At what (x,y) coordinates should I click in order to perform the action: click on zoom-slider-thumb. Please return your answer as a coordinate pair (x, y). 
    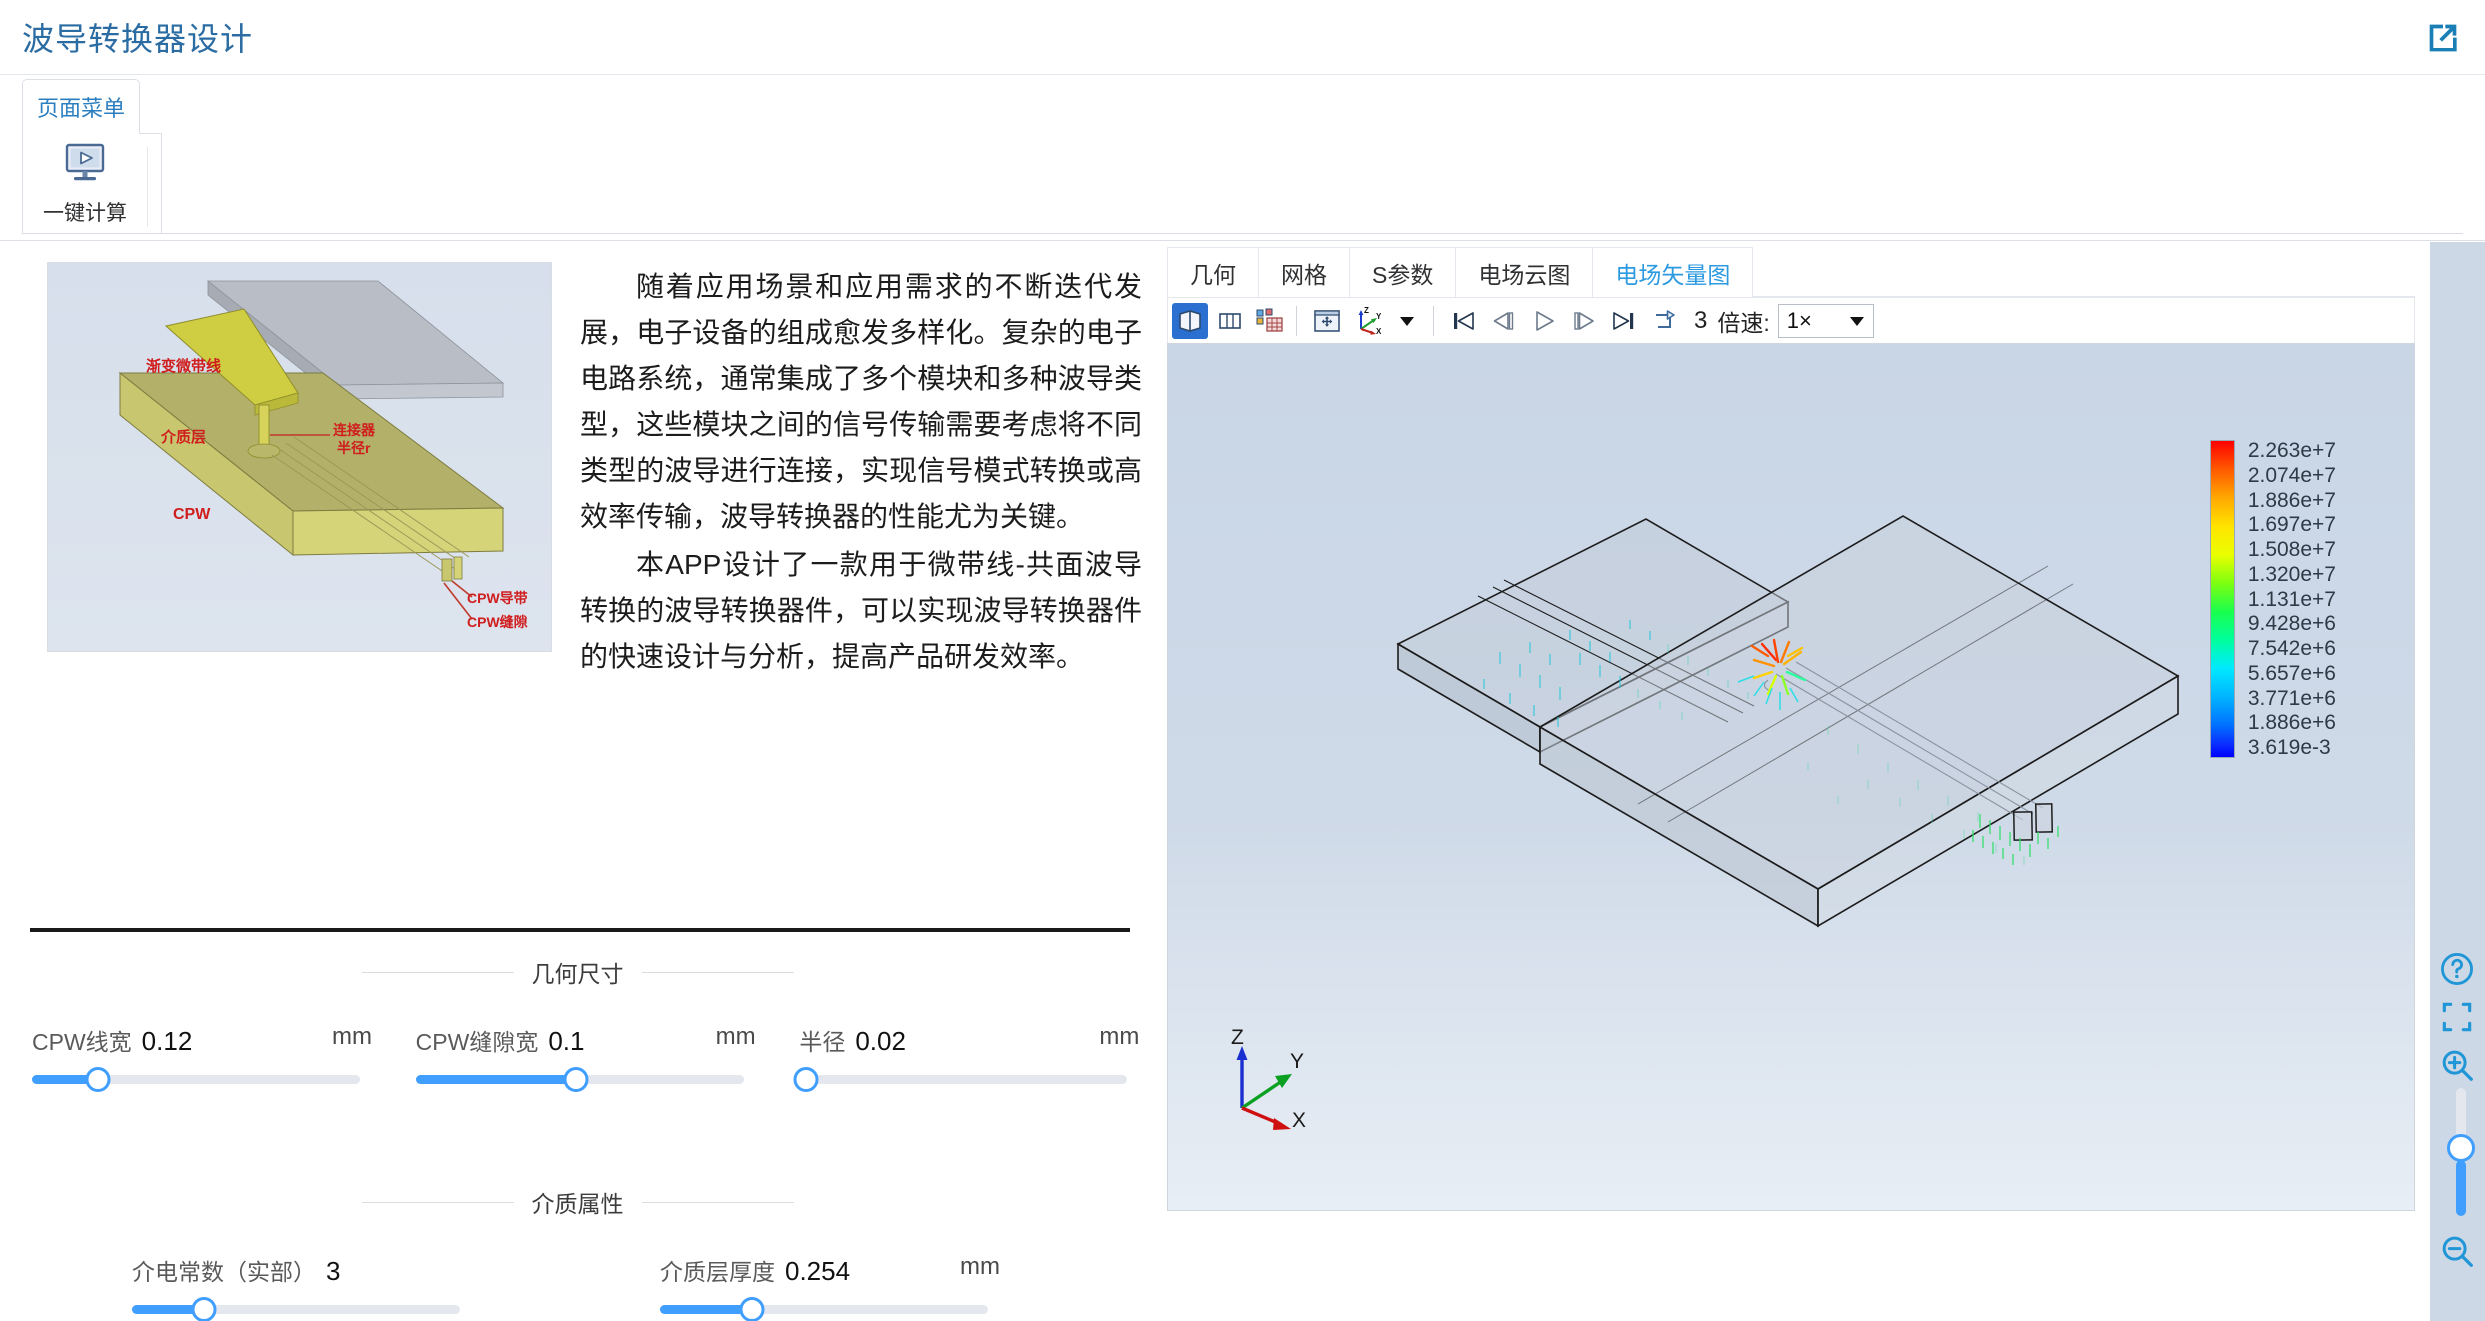
    Looking at the image, I should click on (2461, 1148).